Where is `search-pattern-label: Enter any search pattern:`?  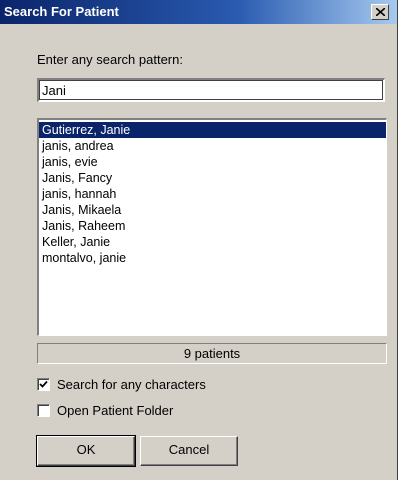
search-pattern-label: Enter any search pattern: is located at coordinates (110, 59).